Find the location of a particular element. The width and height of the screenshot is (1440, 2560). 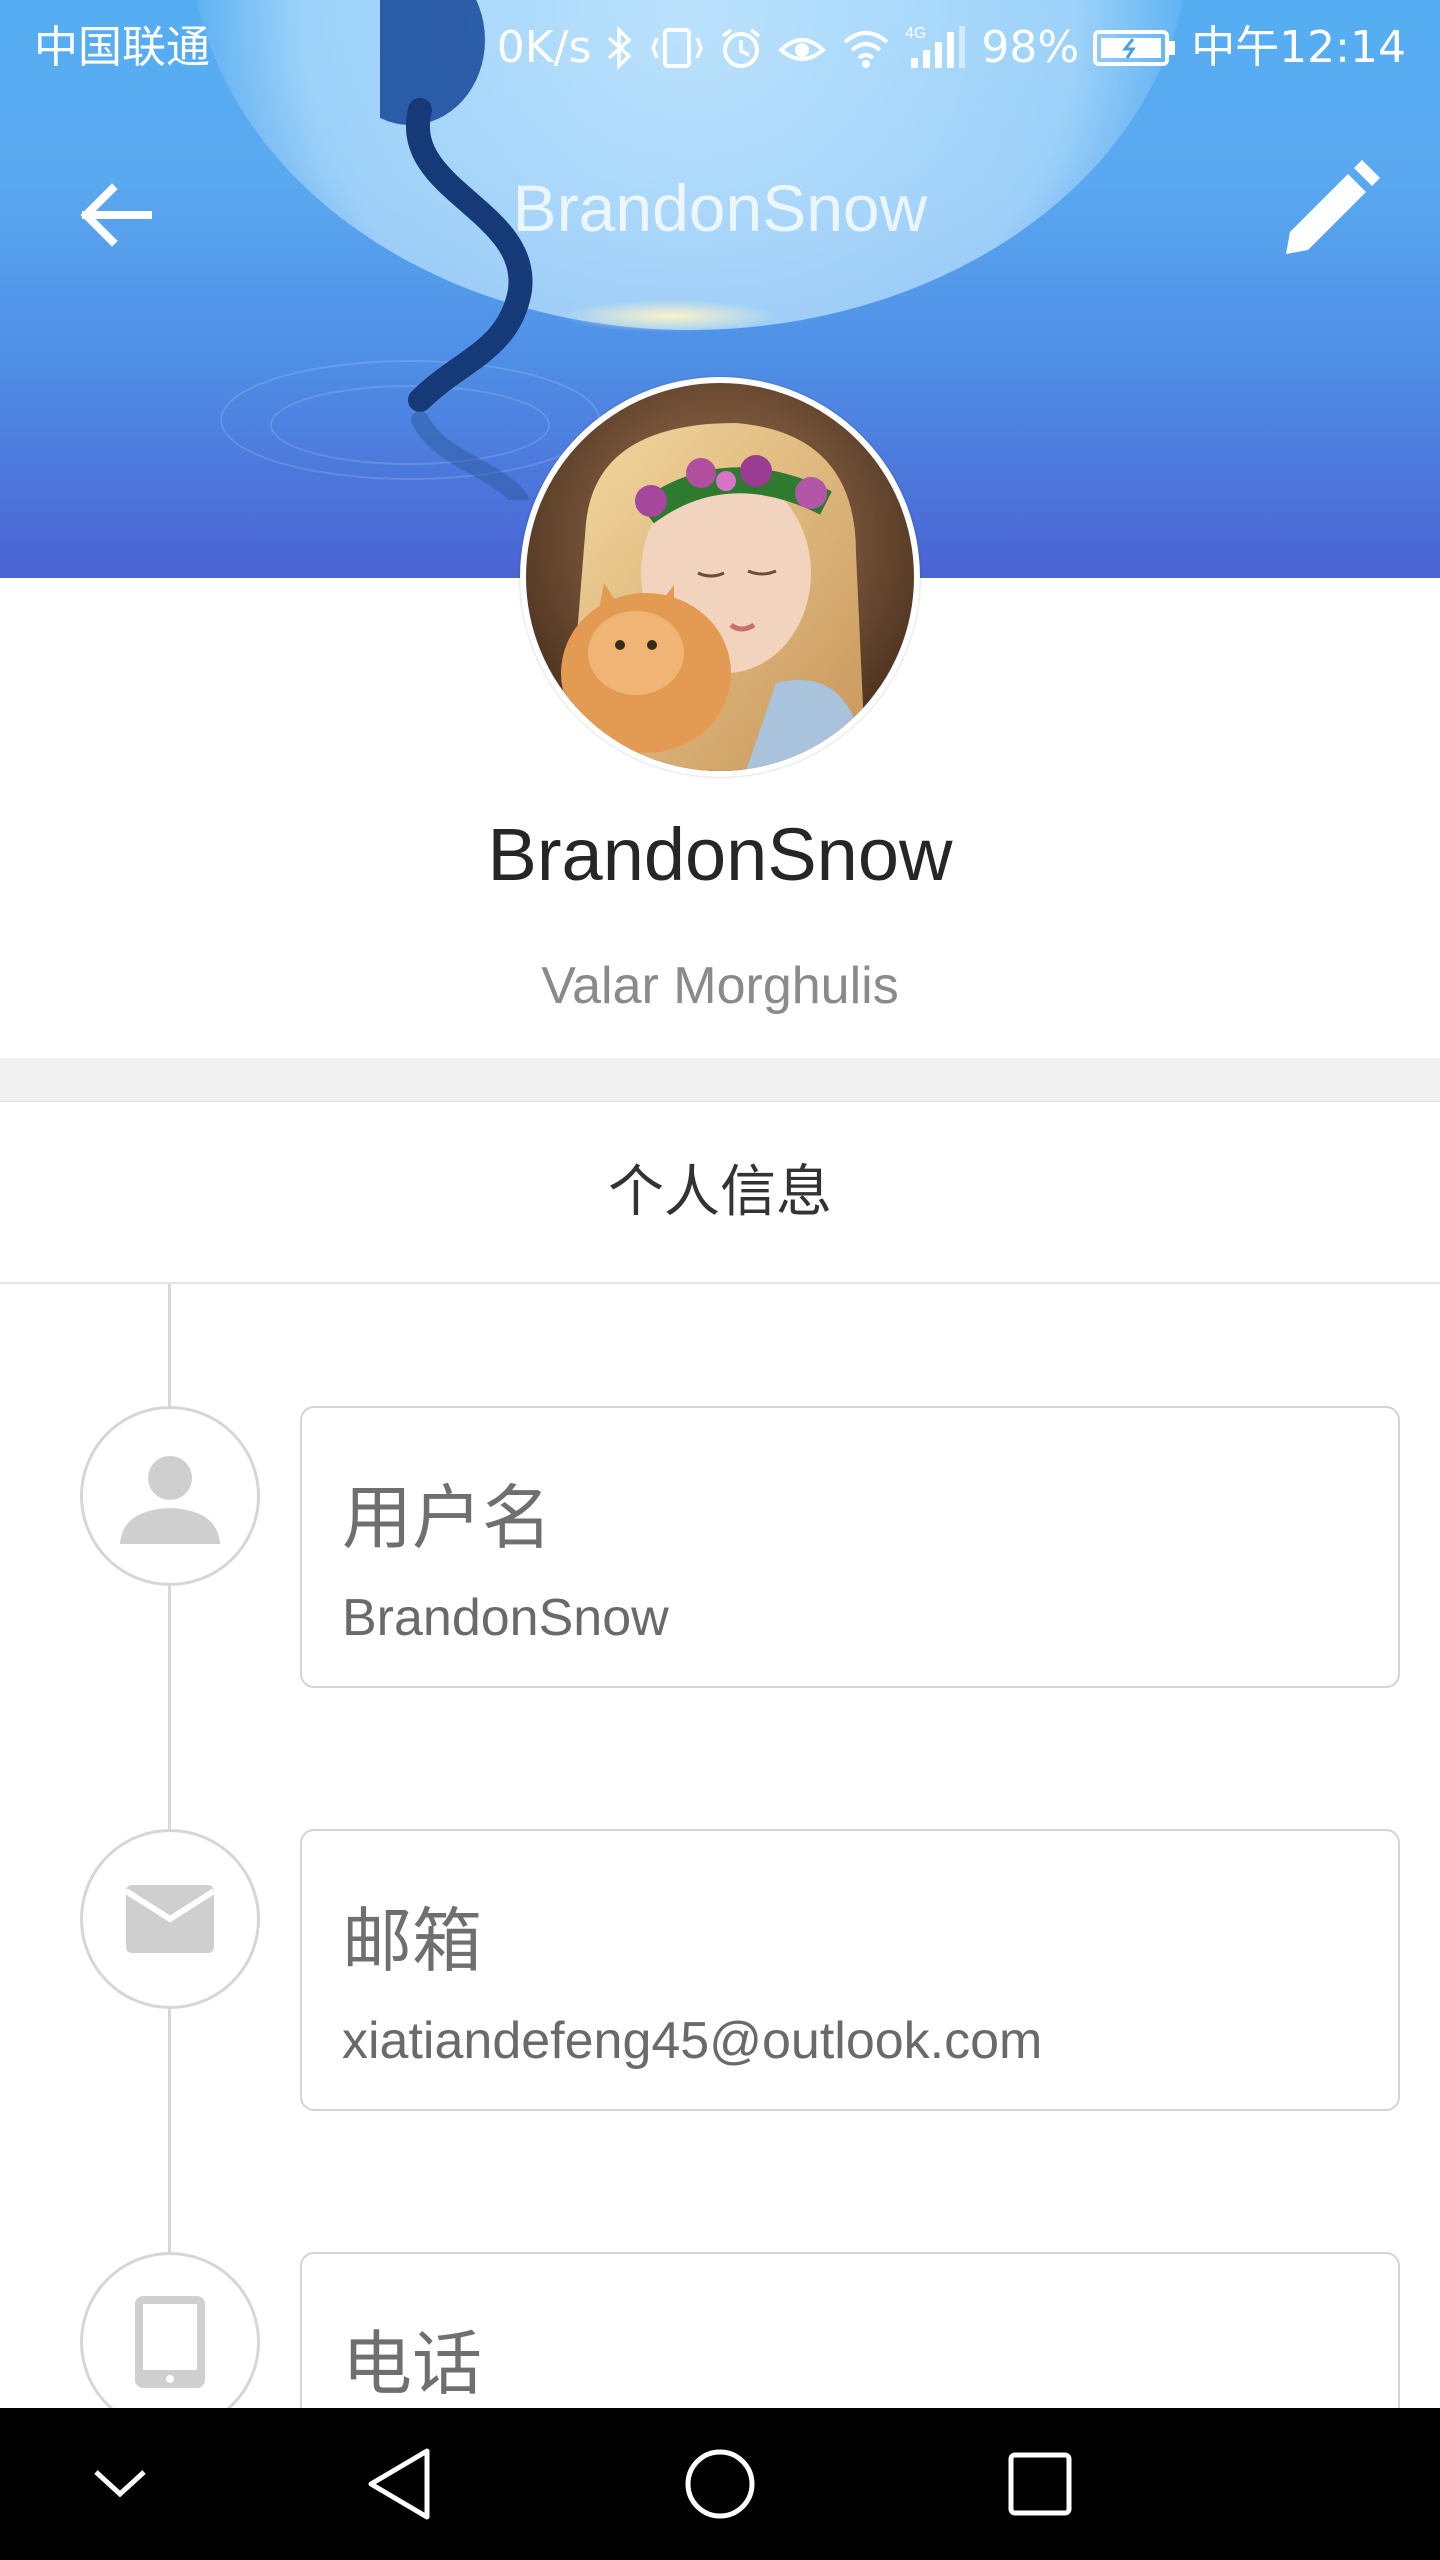

nav-home-button is located at coordinates (720, 2484).